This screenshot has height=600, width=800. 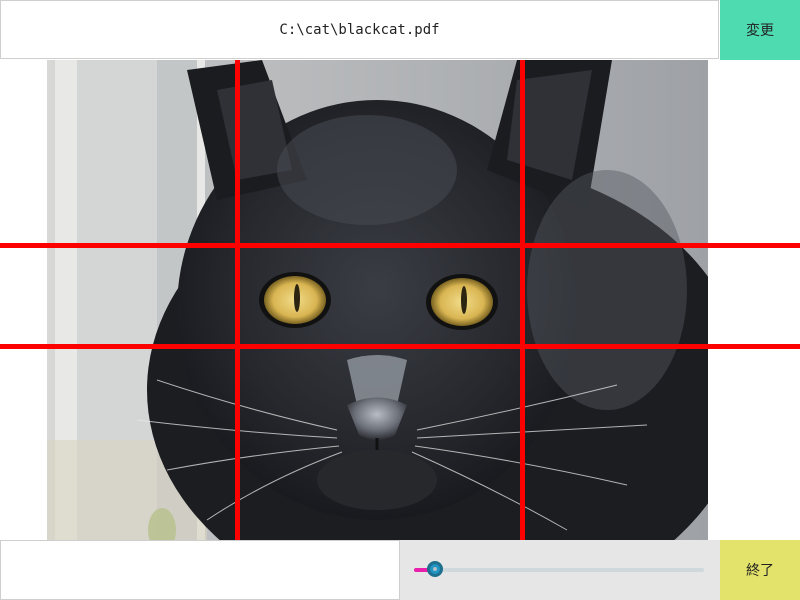 I want to click on slider-thumb, so click(x=435, y=569).